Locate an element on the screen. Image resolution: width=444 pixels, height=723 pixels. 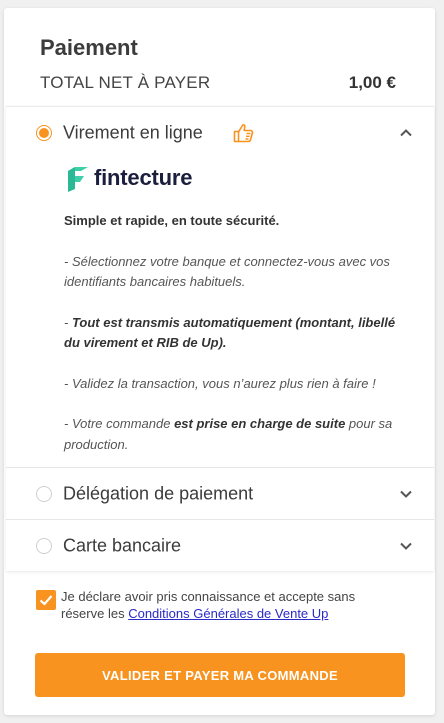
payment-option-virement-header: Virement en ligne is located at coordinates (220, 133).